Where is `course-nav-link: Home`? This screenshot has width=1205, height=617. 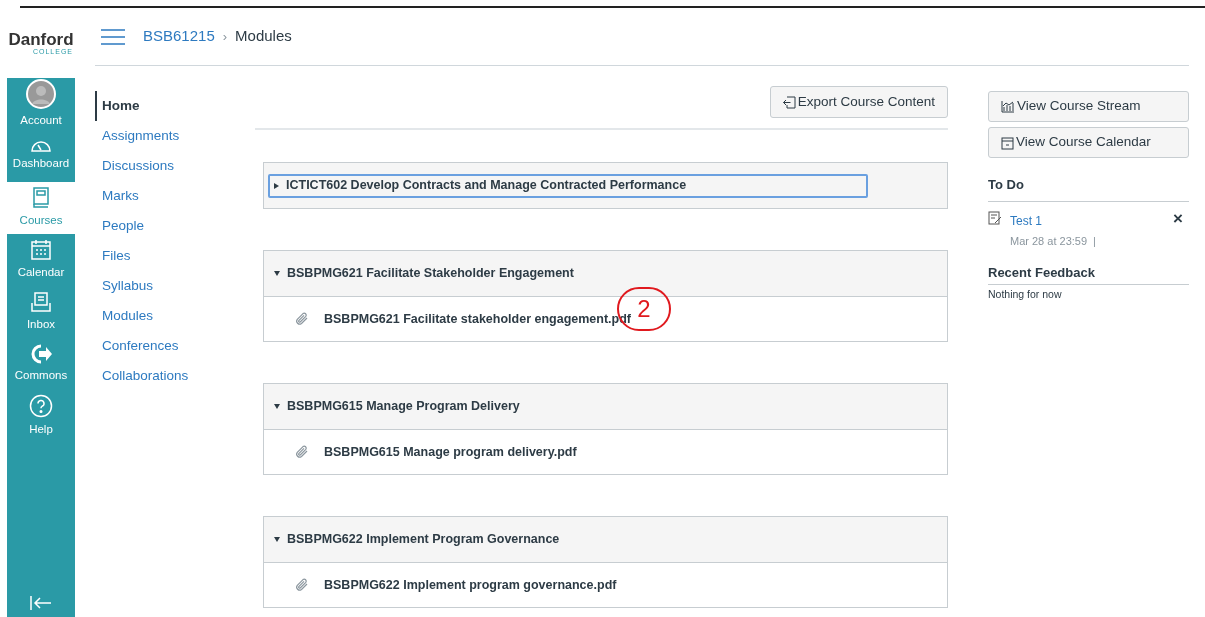 course-nav-link: Home is located at coordinates (175, 106).